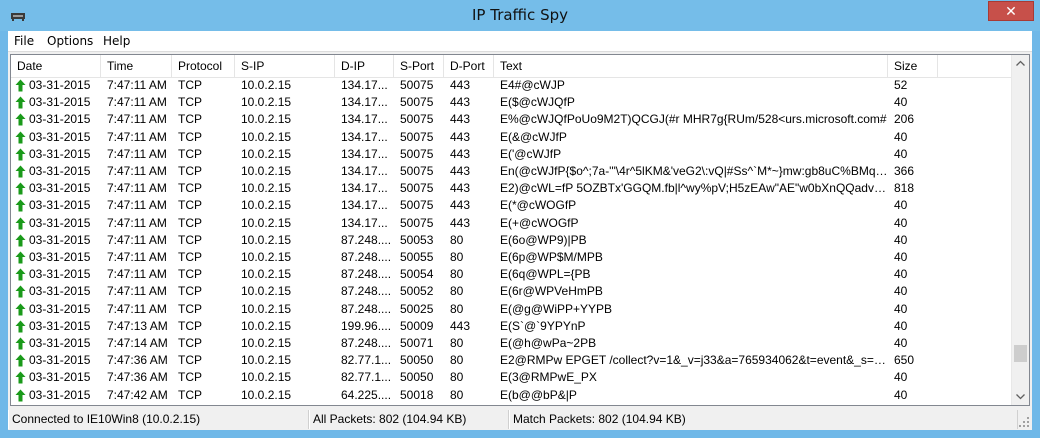 This screenshot has width=1040, height=438. Describe the element at coordinates (417, 274) in the screenshot. I see `cell-s-port: 50054` at that location.